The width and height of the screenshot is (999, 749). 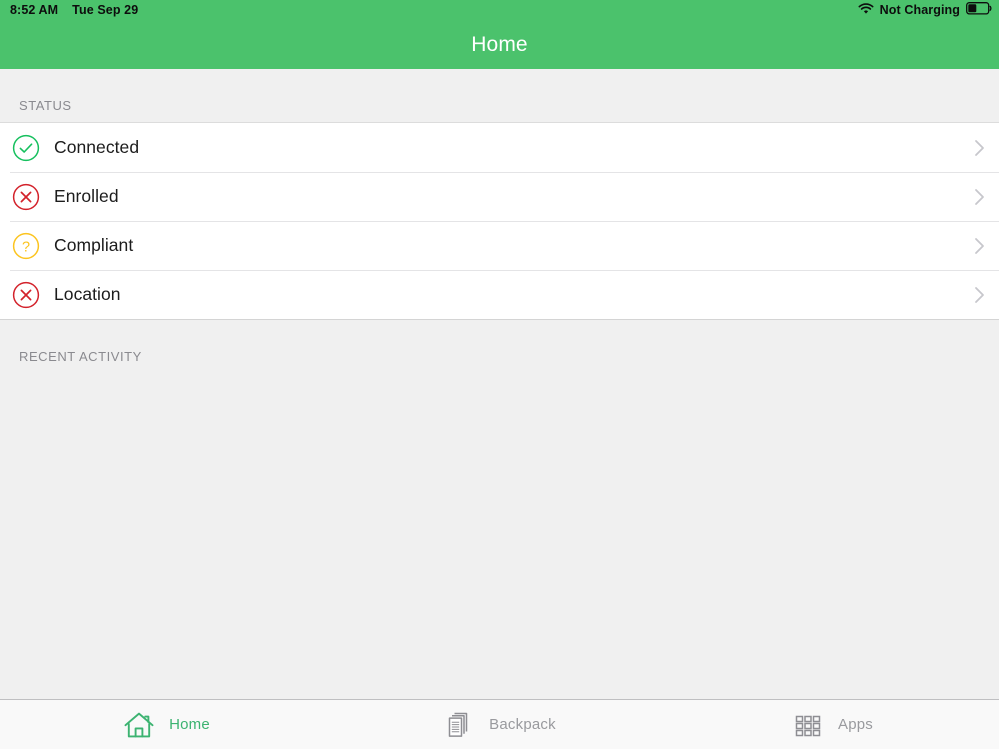 What do you see at coordinates (26, 148) in the screenshot?
I see `check-circle-icon` at bounding box center [26, 148].